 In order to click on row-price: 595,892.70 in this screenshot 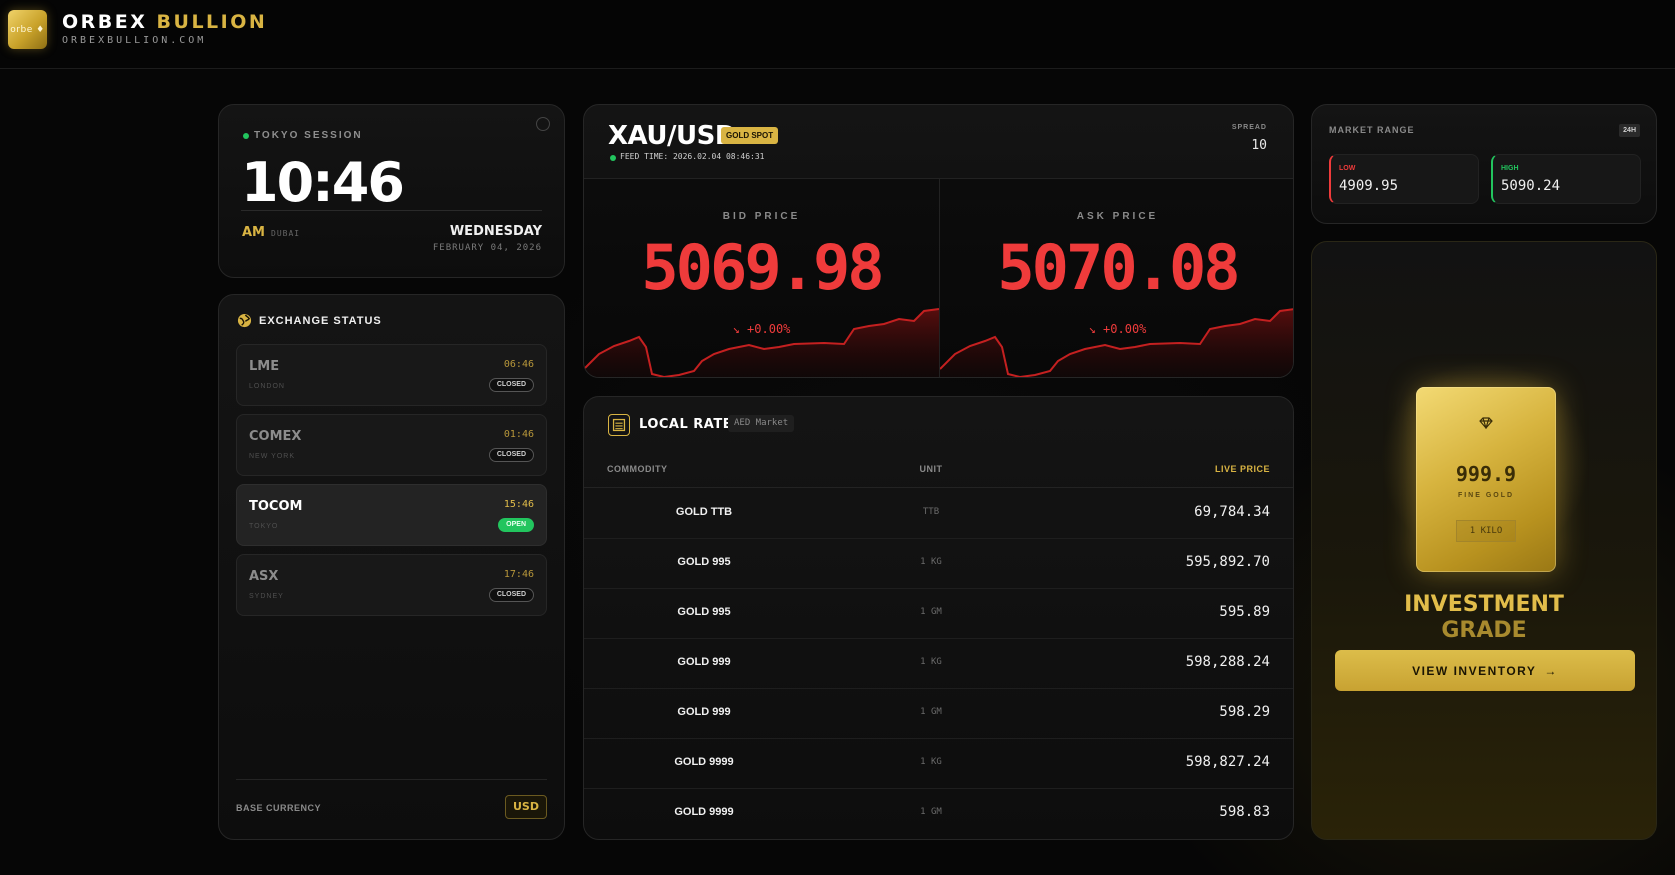, I will do `click(1227, 562)`.